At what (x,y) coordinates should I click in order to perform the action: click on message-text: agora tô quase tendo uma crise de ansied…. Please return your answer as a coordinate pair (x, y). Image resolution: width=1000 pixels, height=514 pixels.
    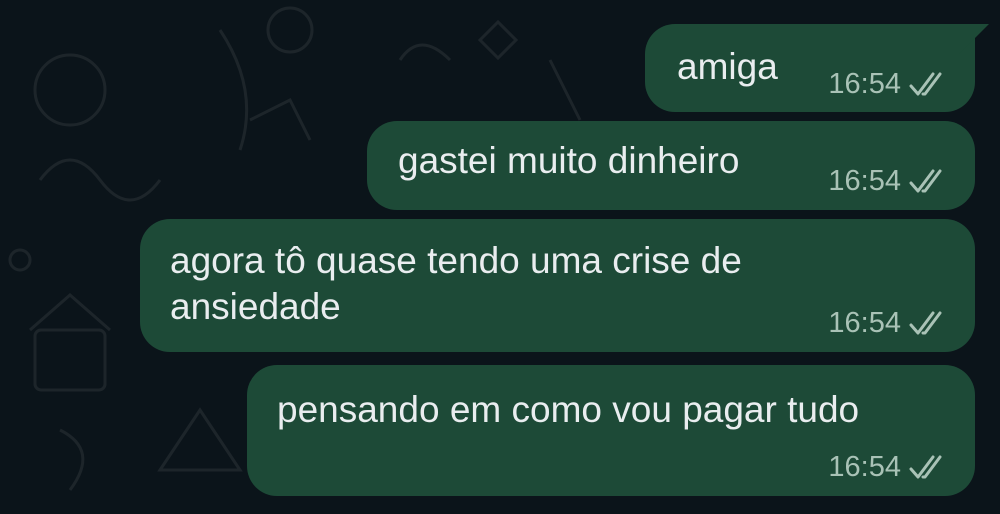
    Looking at the image, I should click on (456, 283).